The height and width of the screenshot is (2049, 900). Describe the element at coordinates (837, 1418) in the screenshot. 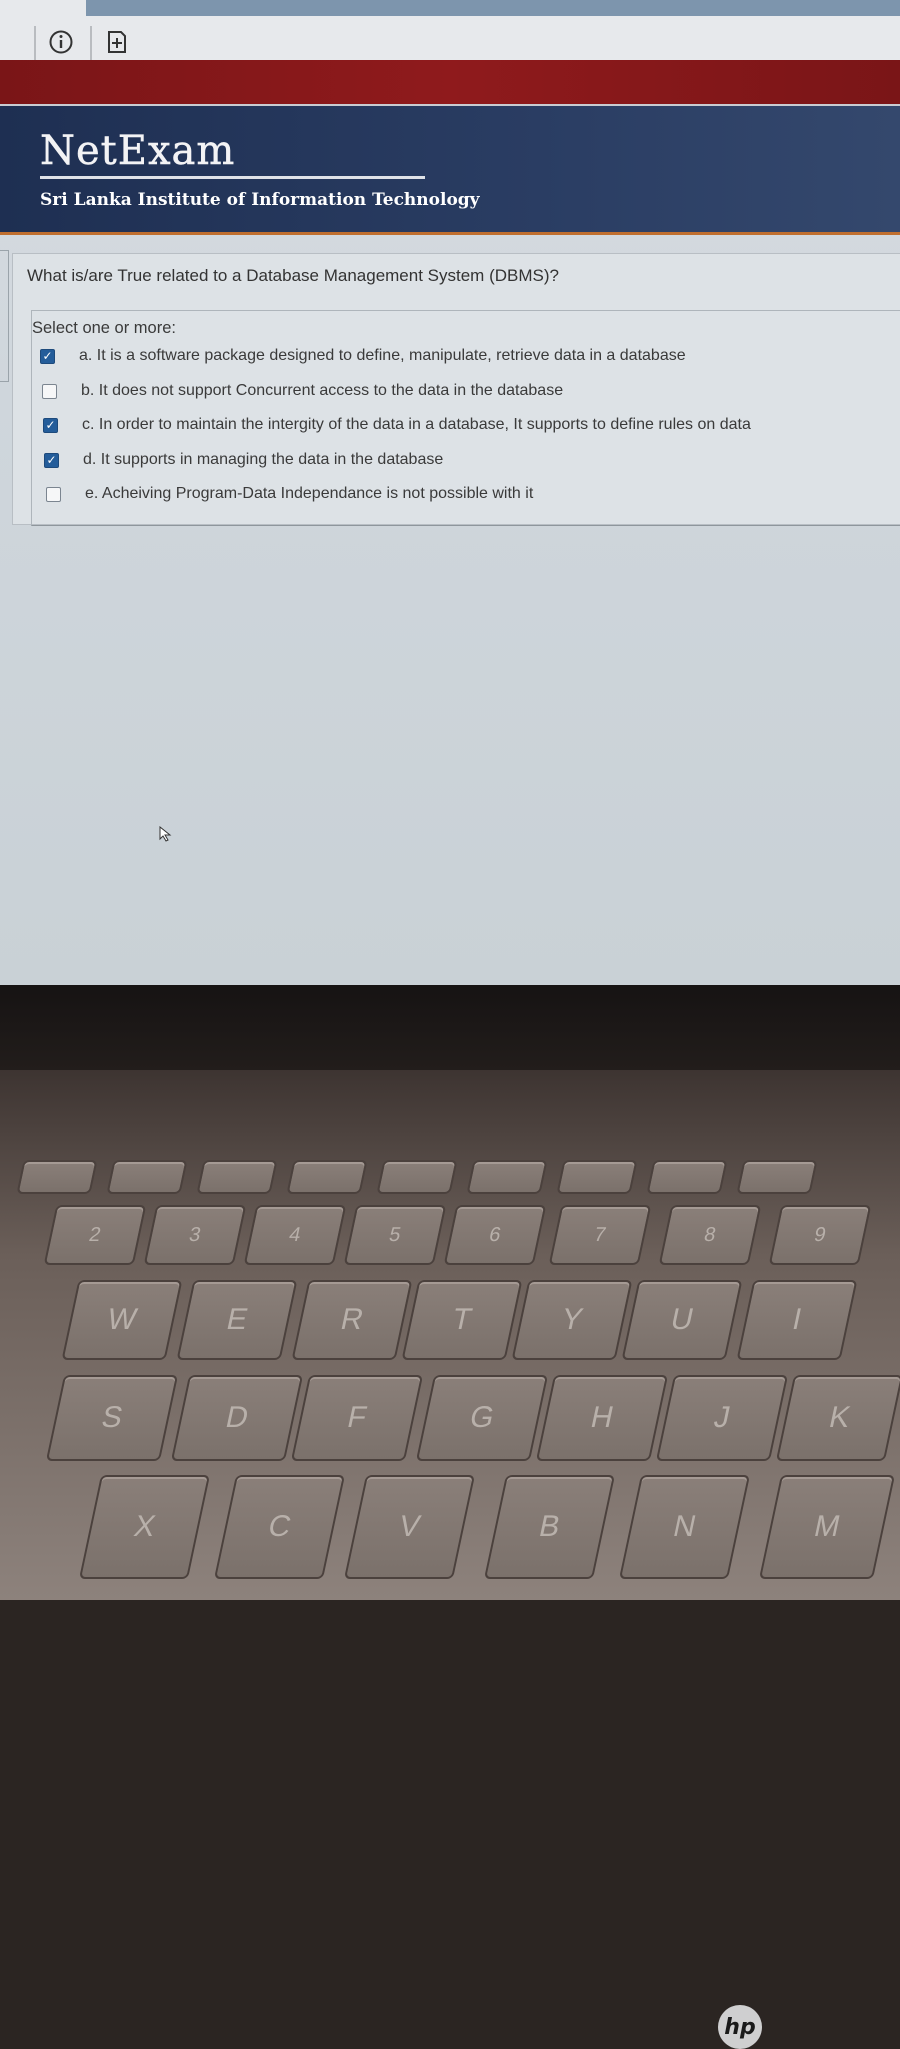

I see `key-k: K` at that location.